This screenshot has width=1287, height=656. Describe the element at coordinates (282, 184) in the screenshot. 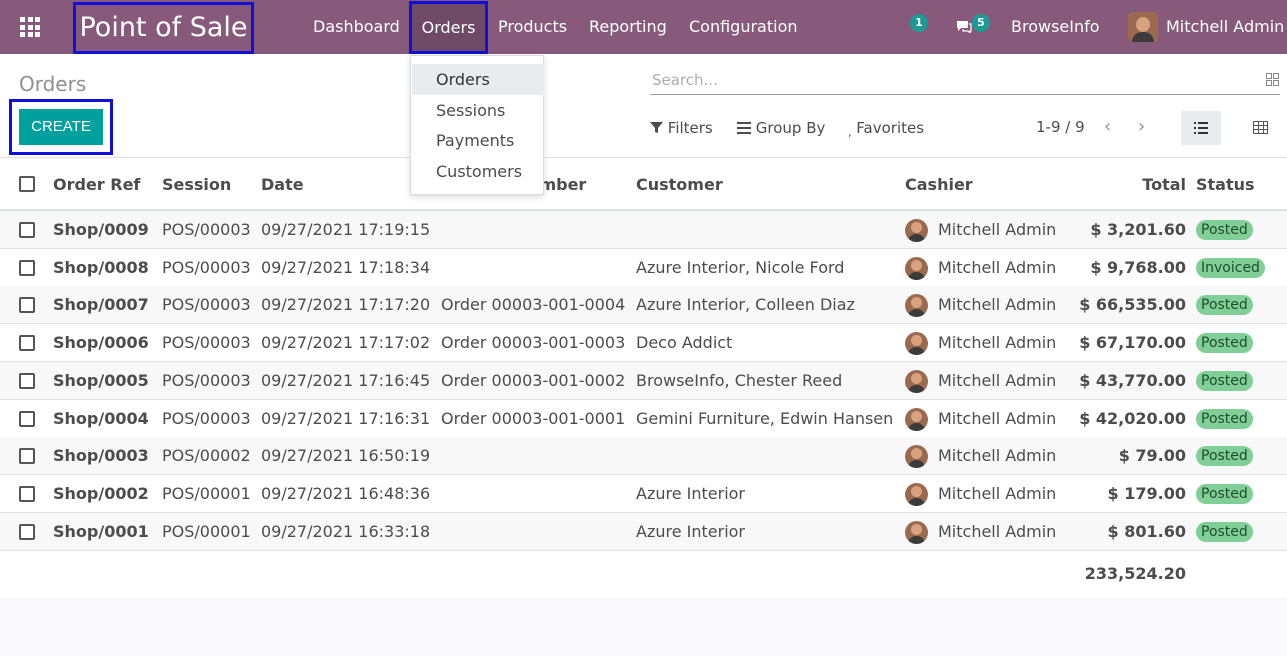

I see `column-date: Date` at that location.